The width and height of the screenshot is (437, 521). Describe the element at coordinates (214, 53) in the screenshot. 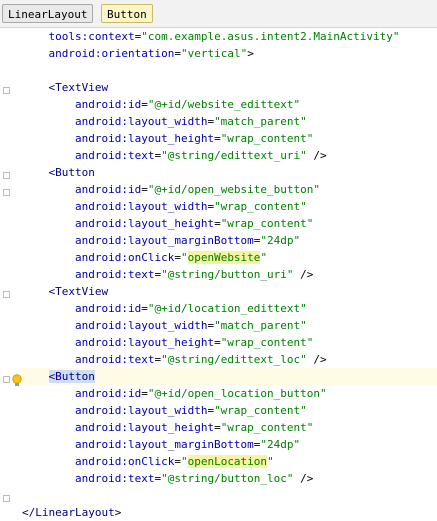

I see `xml-value: "vertical"` at that location.